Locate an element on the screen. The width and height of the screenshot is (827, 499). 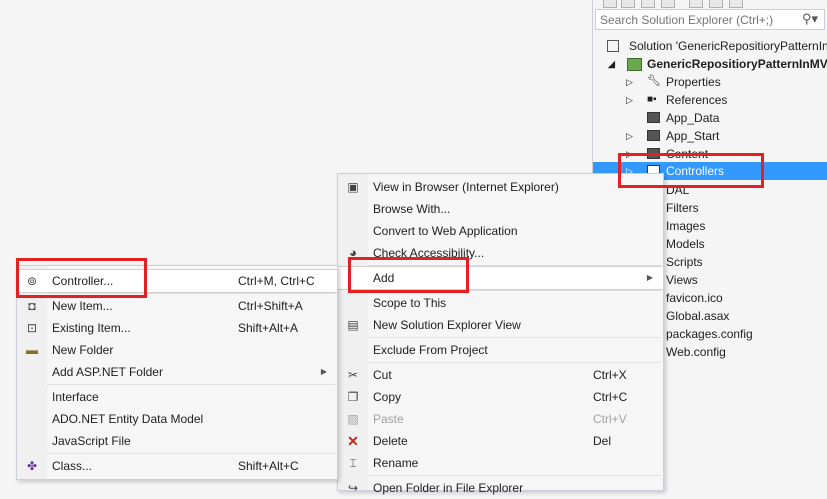
menu-item-scope-to-this: Scope to This is located at coordinates (500, 303).